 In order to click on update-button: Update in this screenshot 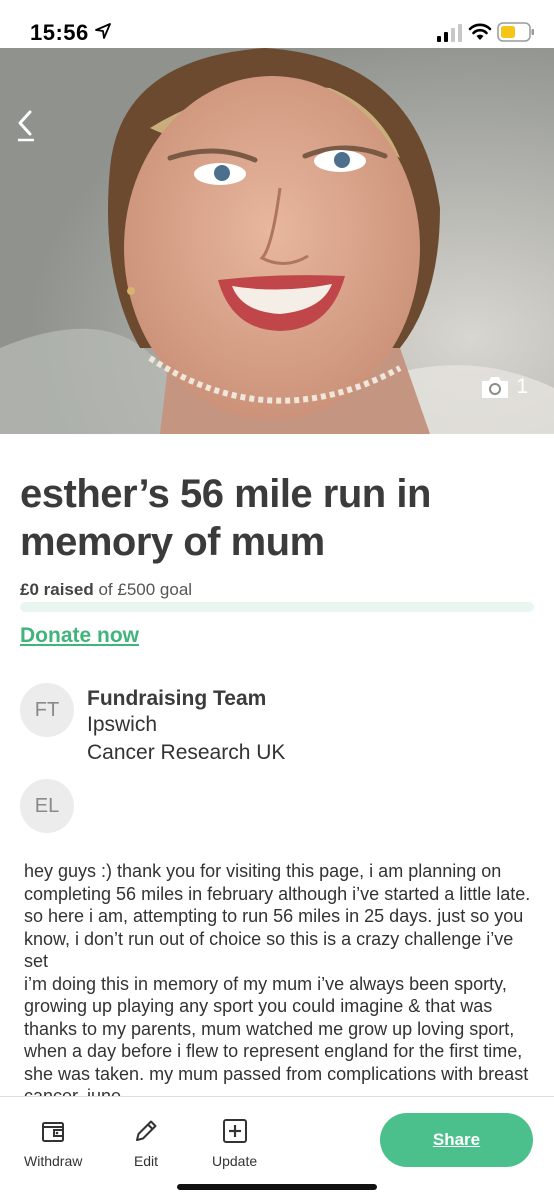, I will do `click(234, 1143)`.